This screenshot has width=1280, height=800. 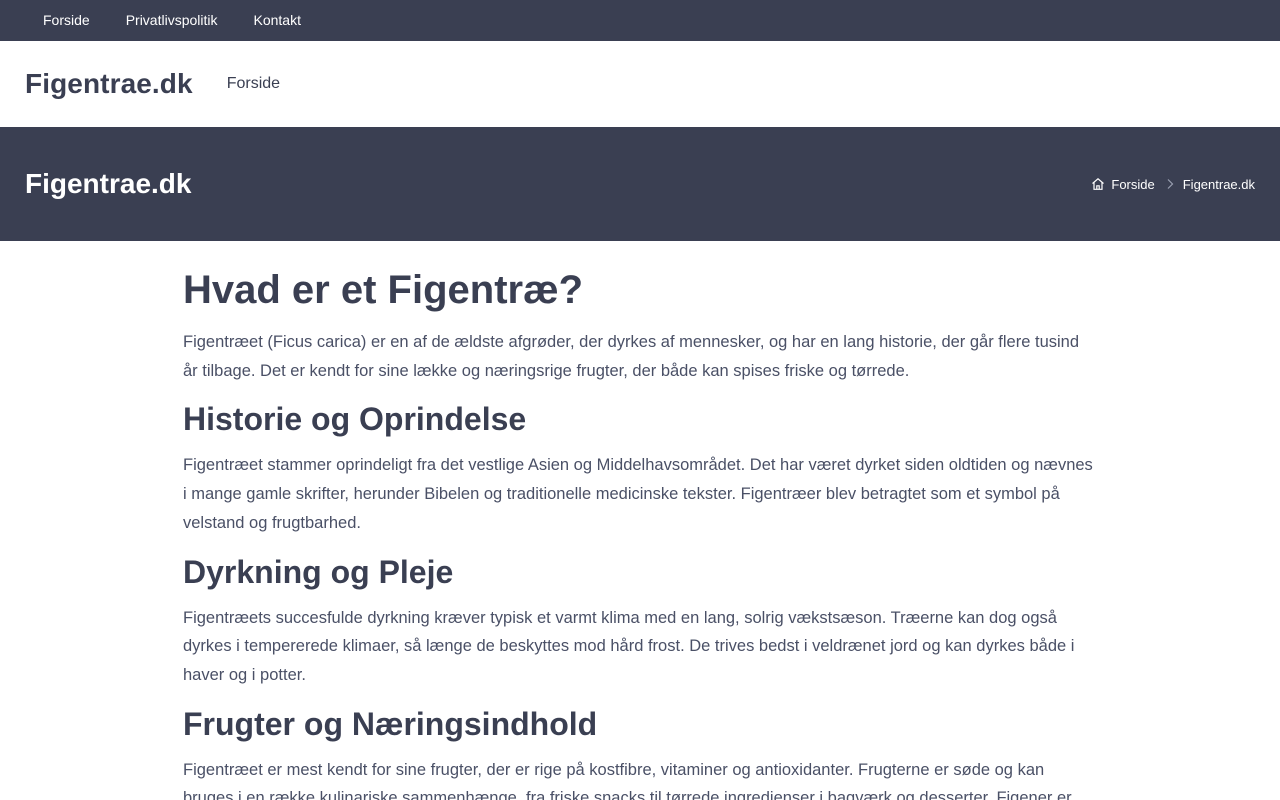 I want to click on page-title: Figentrae.dk, so click(x=108, y=183).